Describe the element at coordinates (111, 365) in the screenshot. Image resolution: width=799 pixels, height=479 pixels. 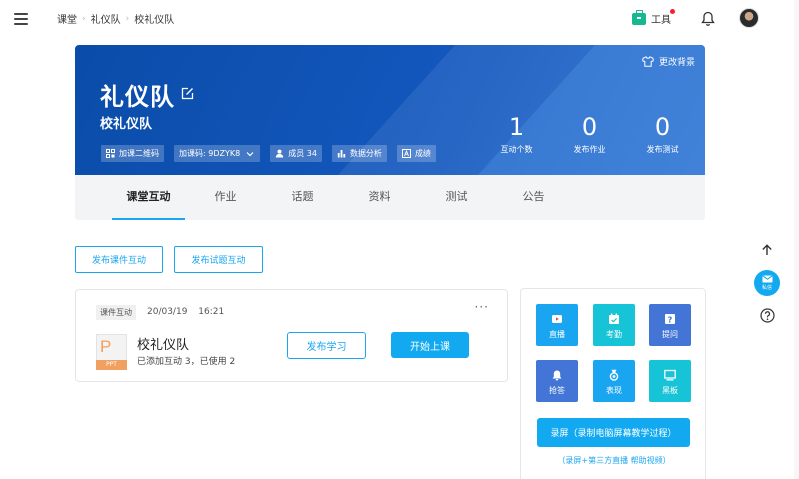
I see `file-type-label: PPT` at that location.